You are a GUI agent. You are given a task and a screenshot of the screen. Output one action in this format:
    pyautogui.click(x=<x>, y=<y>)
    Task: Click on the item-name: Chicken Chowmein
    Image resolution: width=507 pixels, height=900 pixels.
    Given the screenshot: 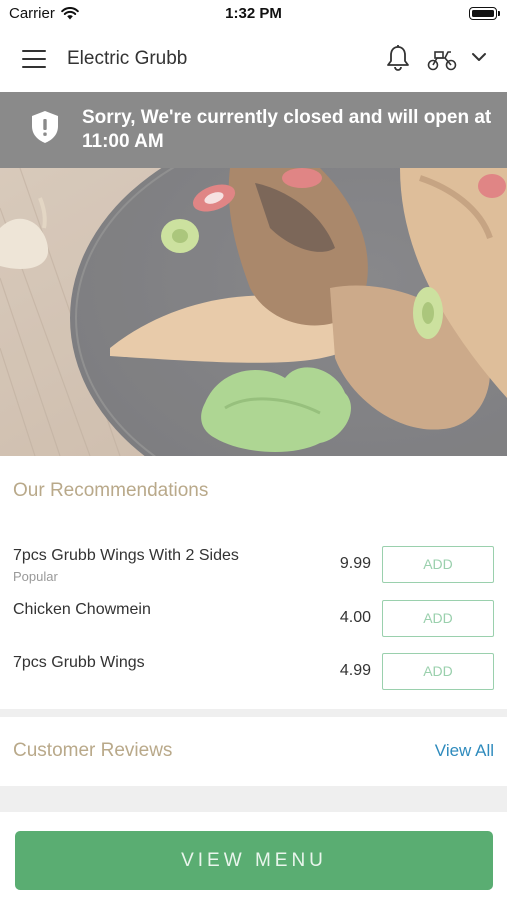 What is the action you would take?
    pyautogui.click(x=82, y=609)
    